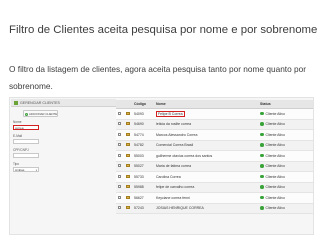 Image resolution: width=320 pixels, height=240 pixels. Describe the element at coordinates (18, 136) in the screenshot. I see `email-label: E-Mail` at that location.